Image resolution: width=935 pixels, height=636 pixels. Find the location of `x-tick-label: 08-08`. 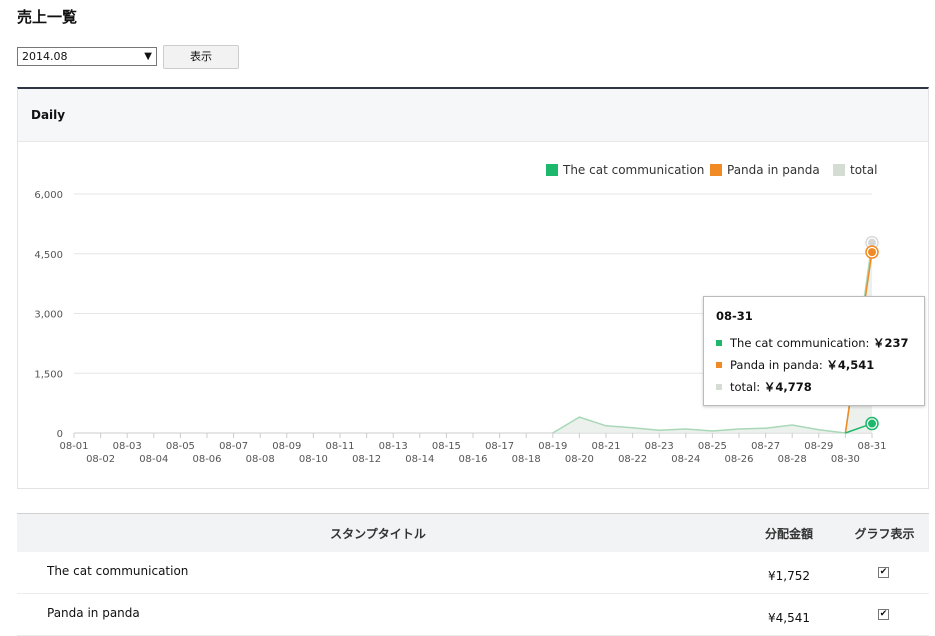

x-tick-label: 08-08 is located at coordinates (260, 459).